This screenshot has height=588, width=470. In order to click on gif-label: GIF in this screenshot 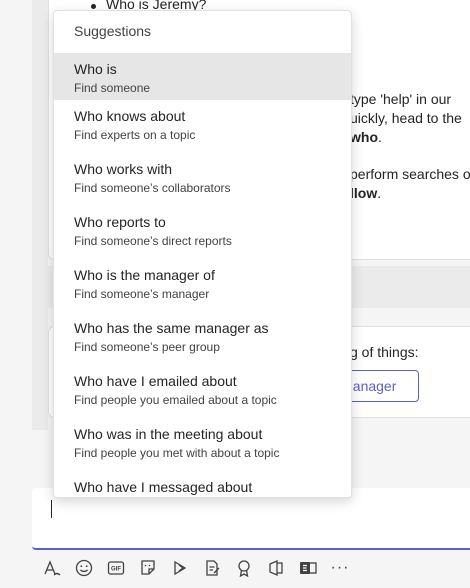, I will do `click(116, 570)`.